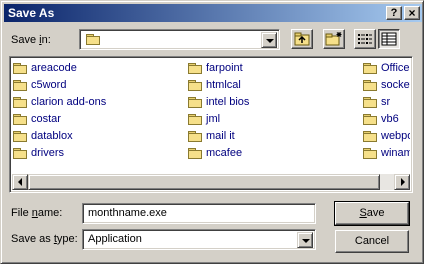  I want to click on new-folder-icon, so click(333, 39).